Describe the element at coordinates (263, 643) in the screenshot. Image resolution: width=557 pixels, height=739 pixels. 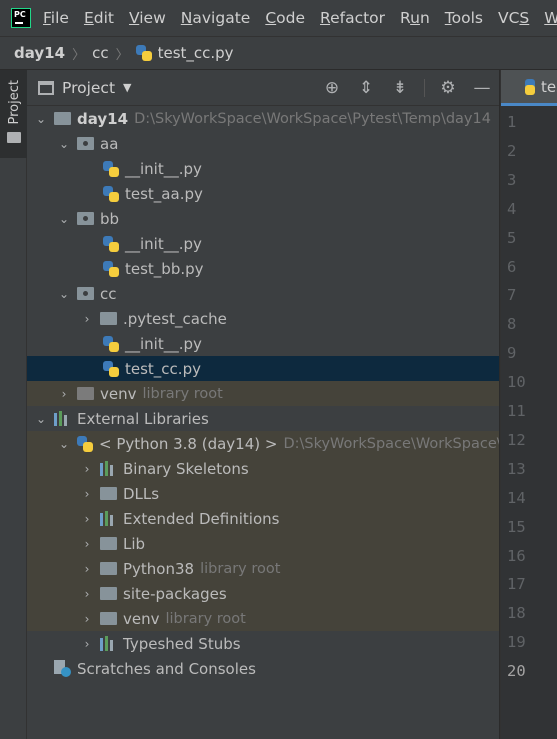
I see `tree-node-typeshed-stubs: › Typeshed Stubs` at that location.